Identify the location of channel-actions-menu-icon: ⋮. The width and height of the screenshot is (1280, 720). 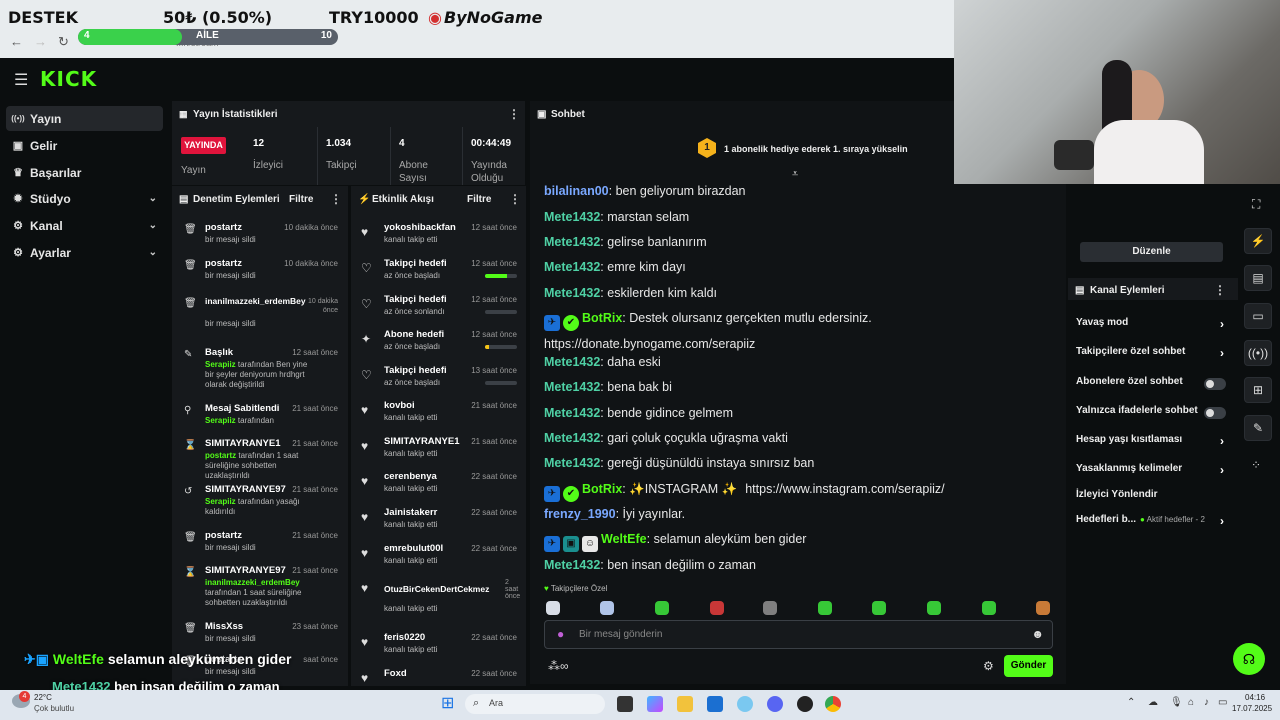
(1220, 290).